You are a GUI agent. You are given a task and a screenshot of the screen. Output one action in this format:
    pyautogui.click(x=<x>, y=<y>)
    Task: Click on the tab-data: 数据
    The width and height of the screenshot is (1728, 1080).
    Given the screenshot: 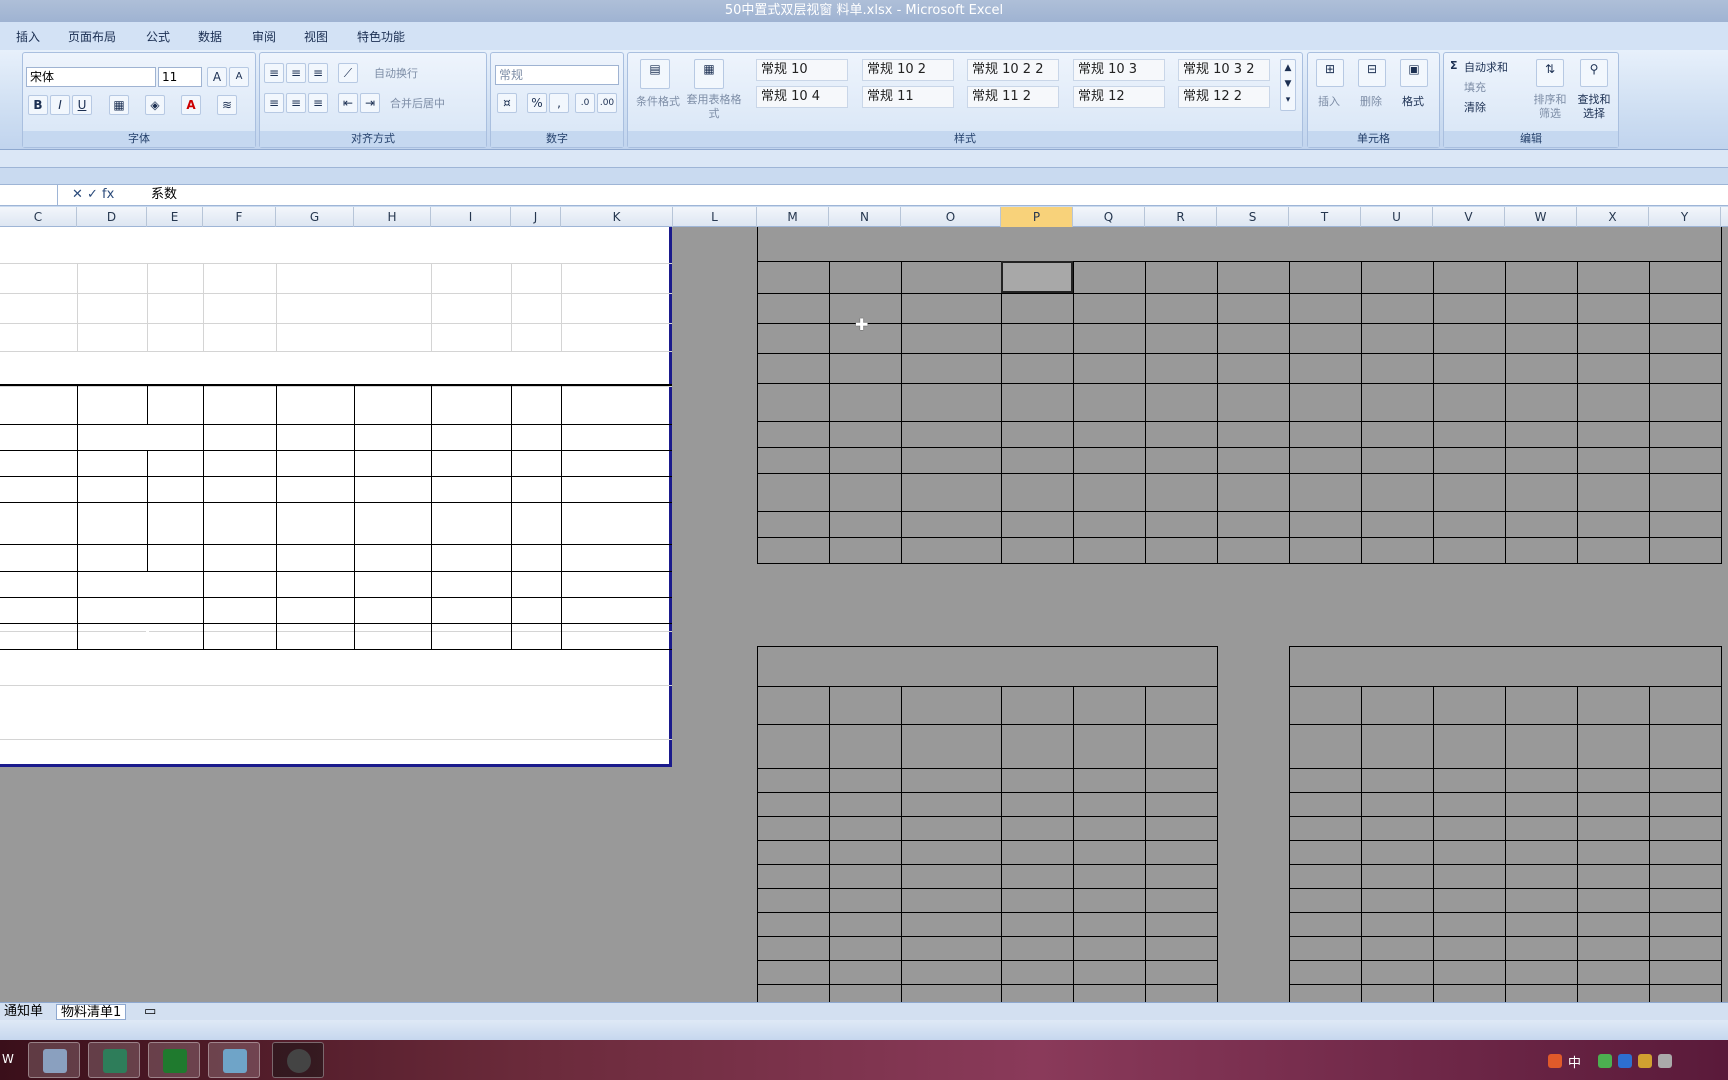 What is the action you would take?
    pyautogui.click(x=210, y=36)
    